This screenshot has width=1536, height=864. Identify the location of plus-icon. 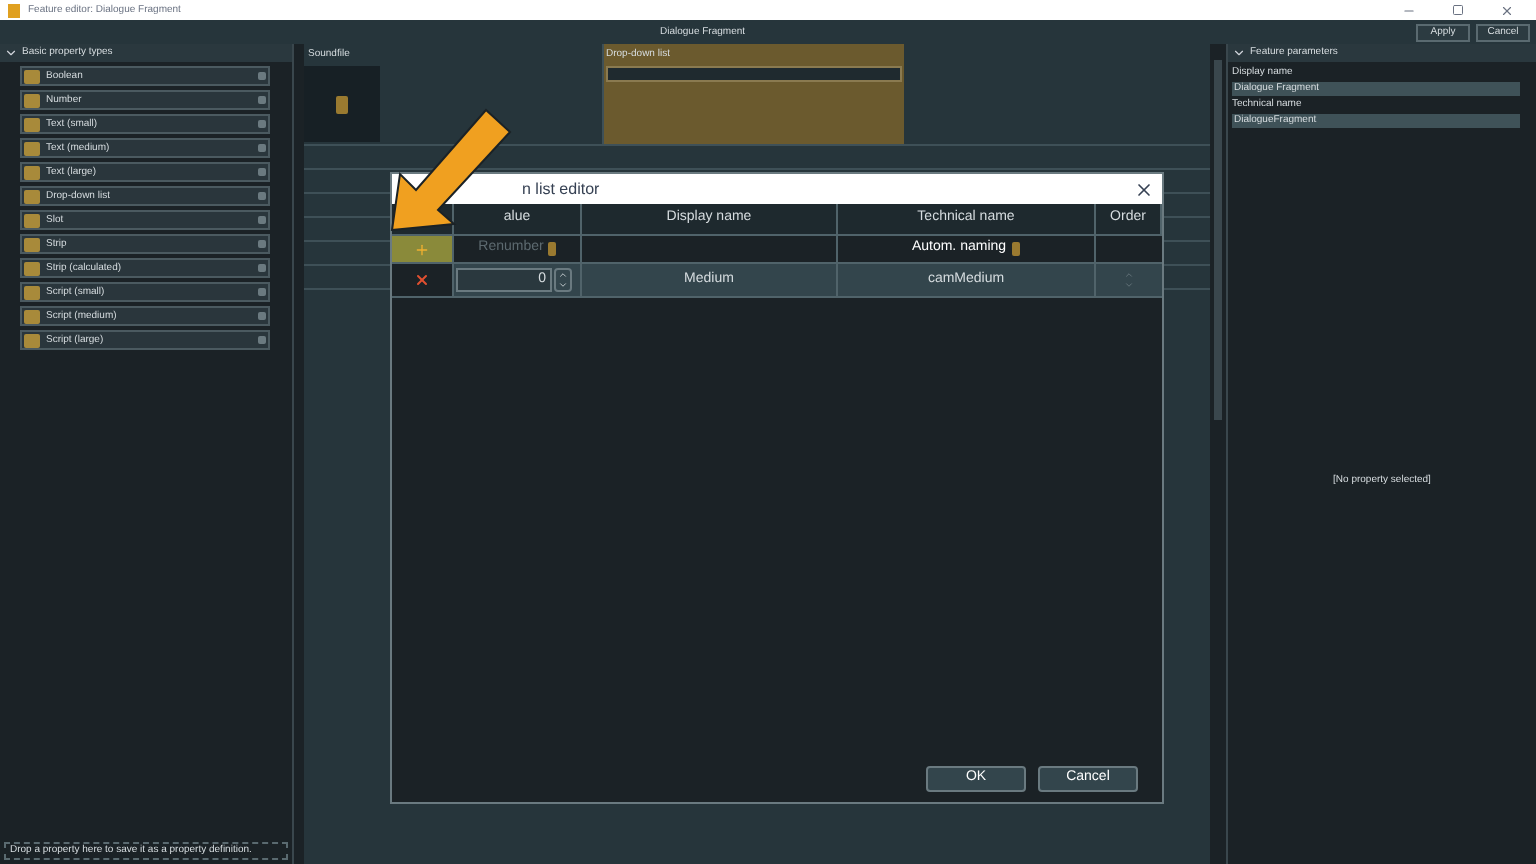
(422, 249).